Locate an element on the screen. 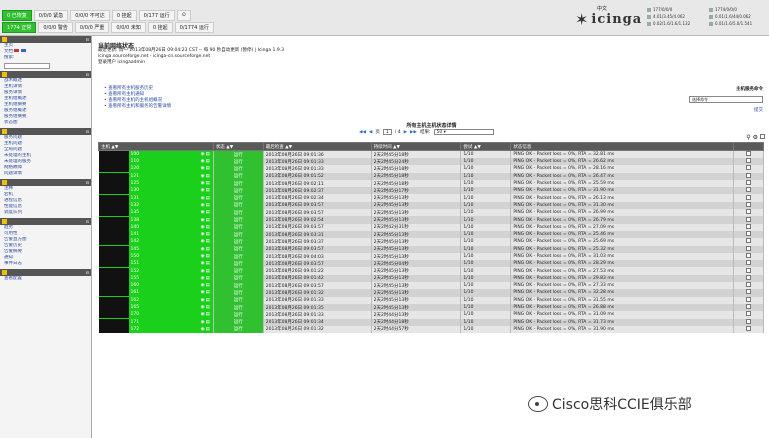  search-input is located at coordinates (27, 66).